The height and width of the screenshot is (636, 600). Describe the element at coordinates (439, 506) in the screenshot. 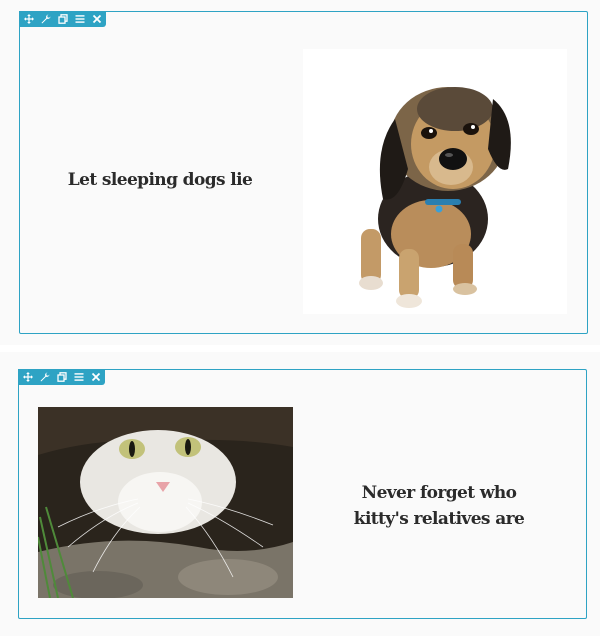

I see `quote-text: Never forget who kitty's relatives are` at that location.